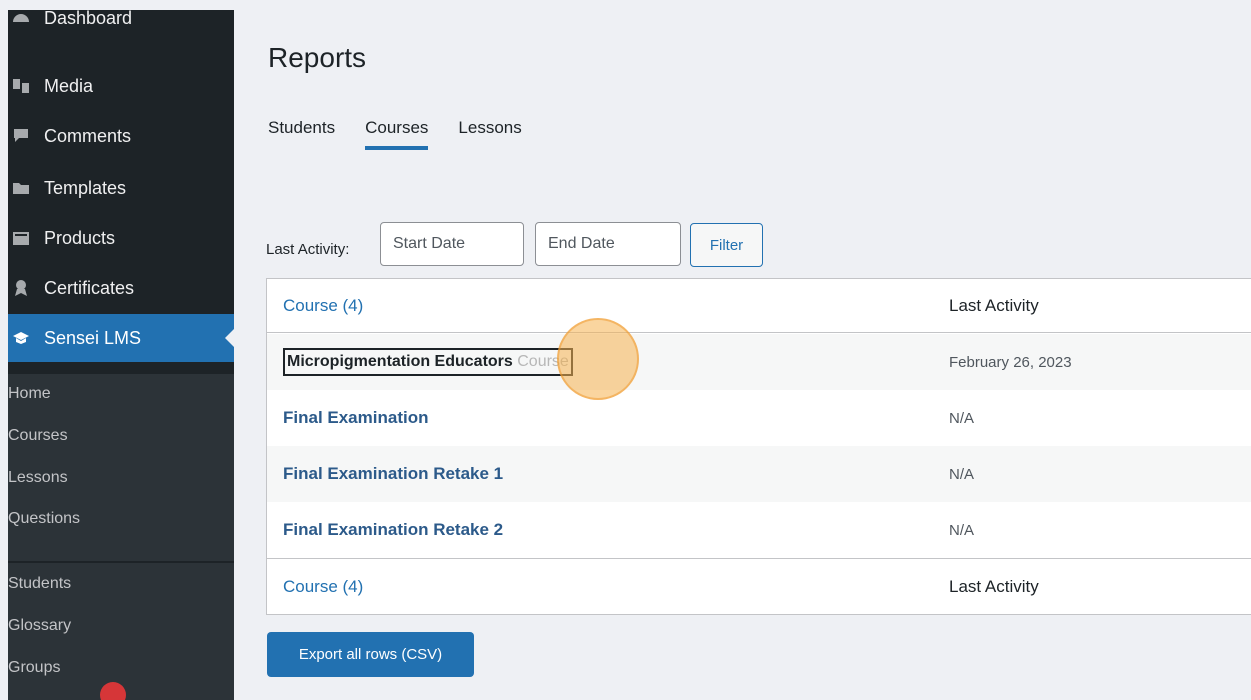 The width and height of the screenshot is (1251, 700). Describe the element at coordinates (121, 478) in the screenshot. I see `submenu-item-lessons: Lessons` at that location.